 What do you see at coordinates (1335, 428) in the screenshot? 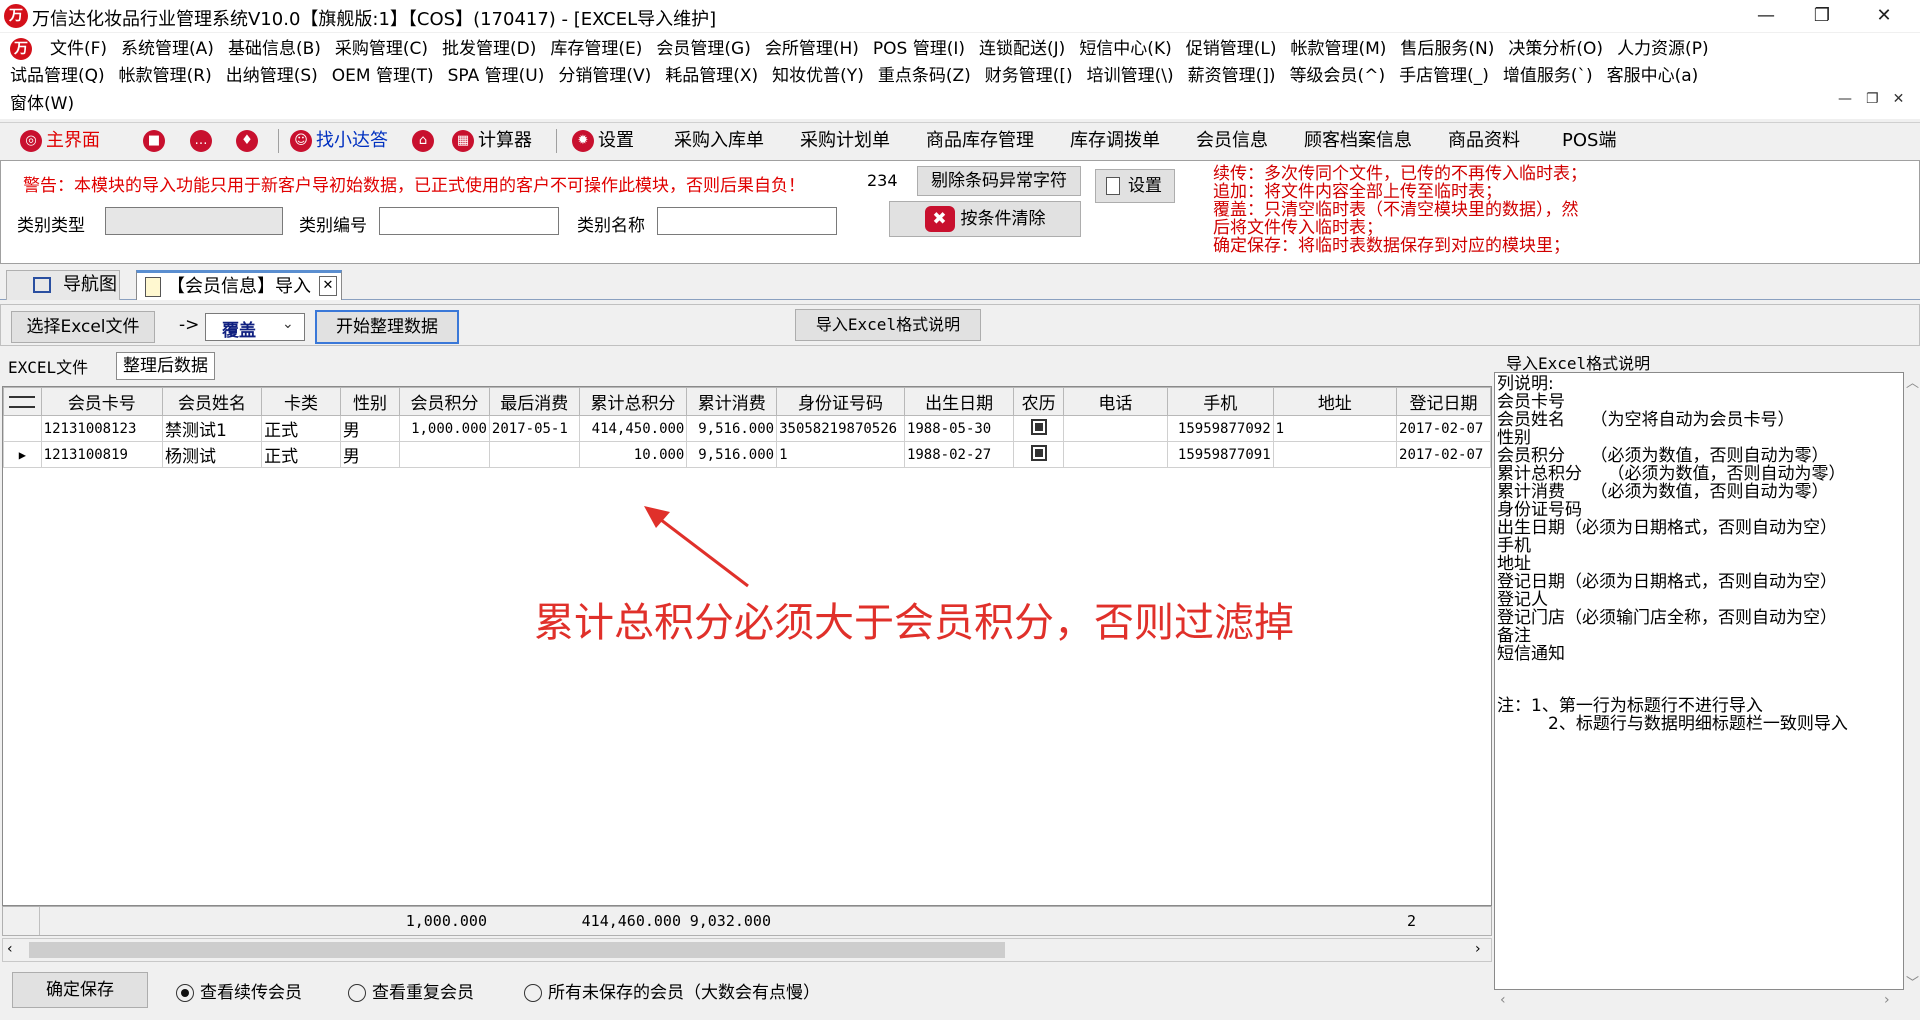
I see `cell-addr: 1` at bounding box center [1335, 428].